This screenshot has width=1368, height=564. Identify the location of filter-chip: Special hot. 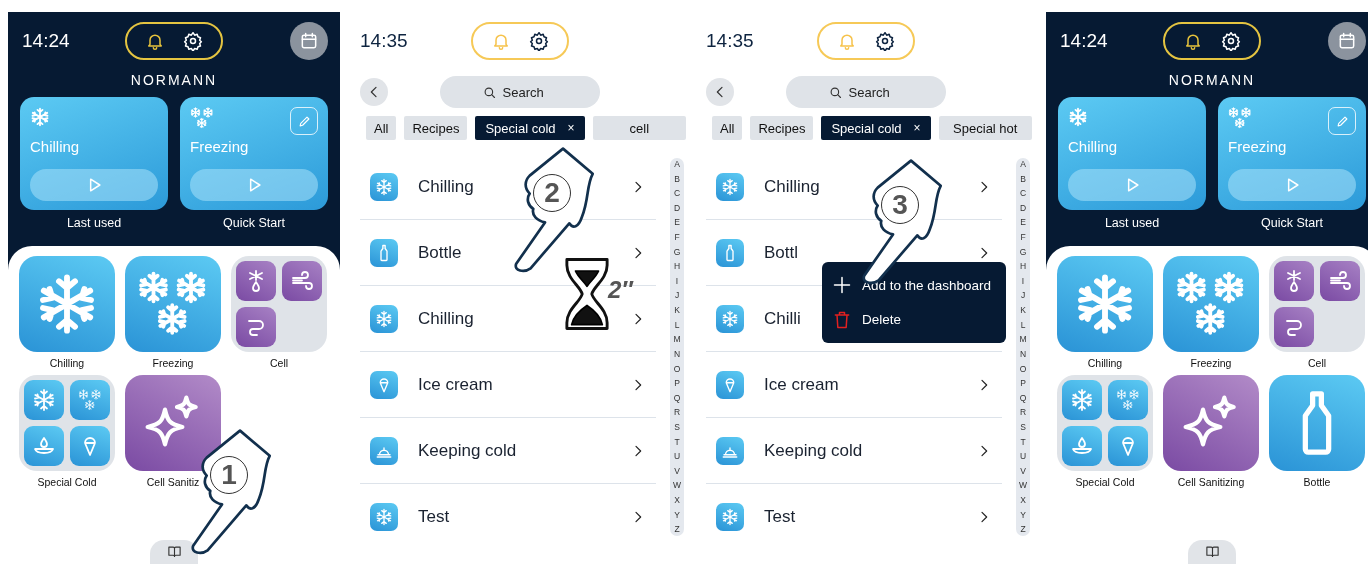
(985, 128).